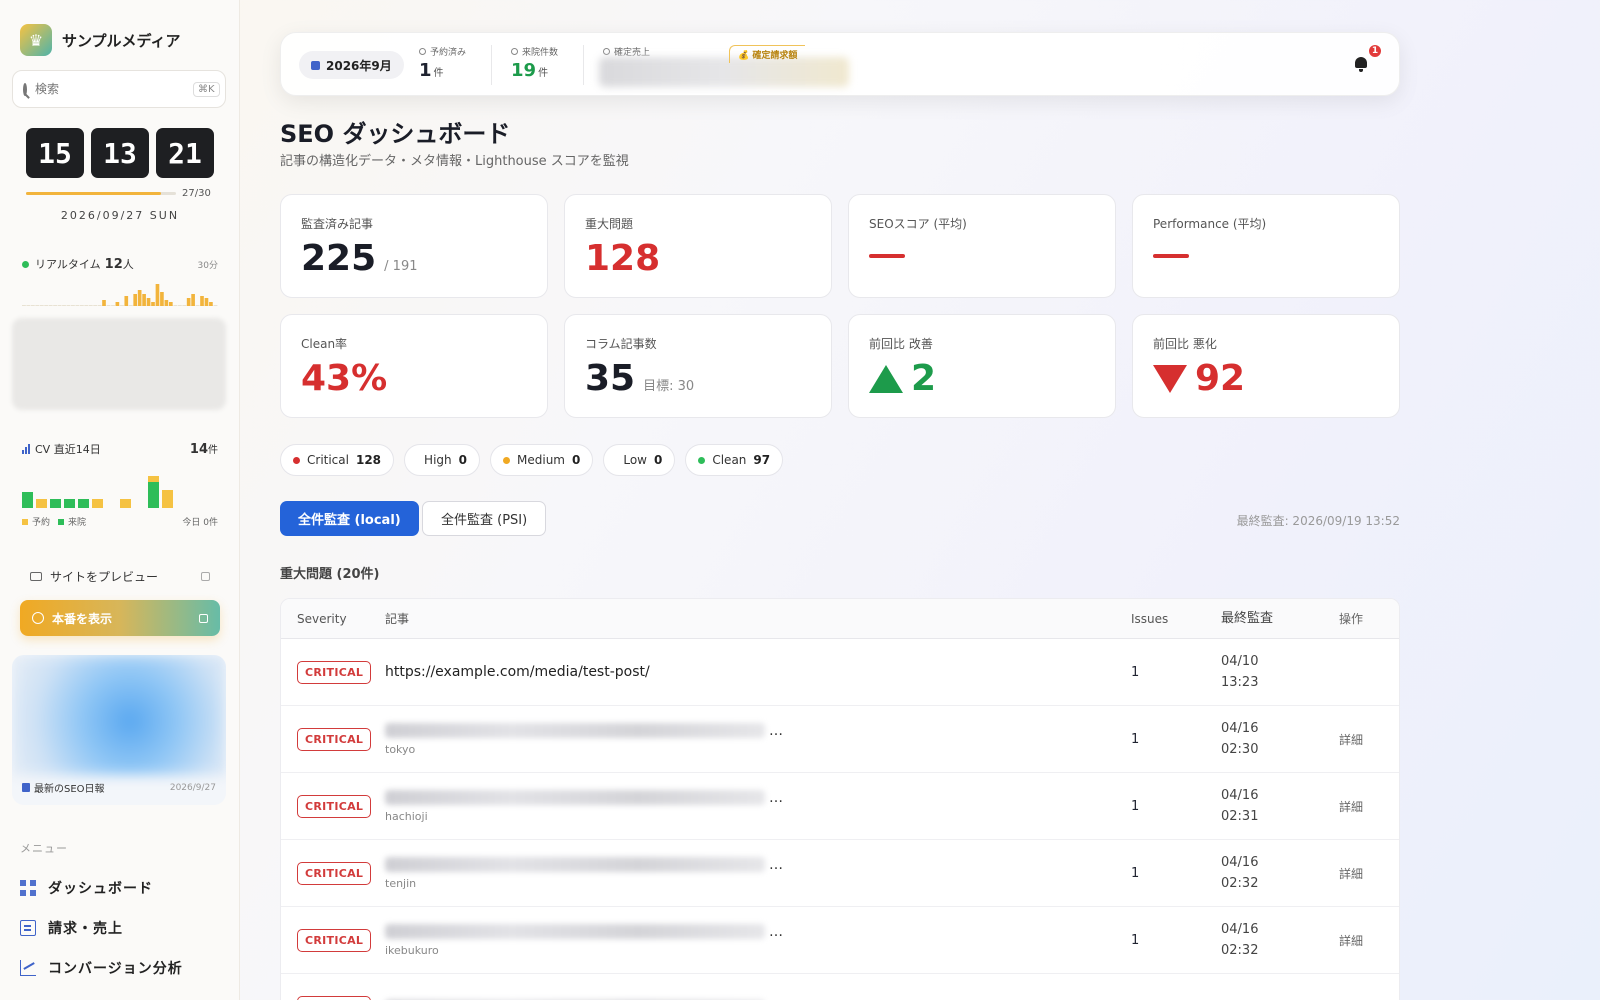 The image size is (1600, 1000). I want to click on month-progress-bar, so click(101, 193).